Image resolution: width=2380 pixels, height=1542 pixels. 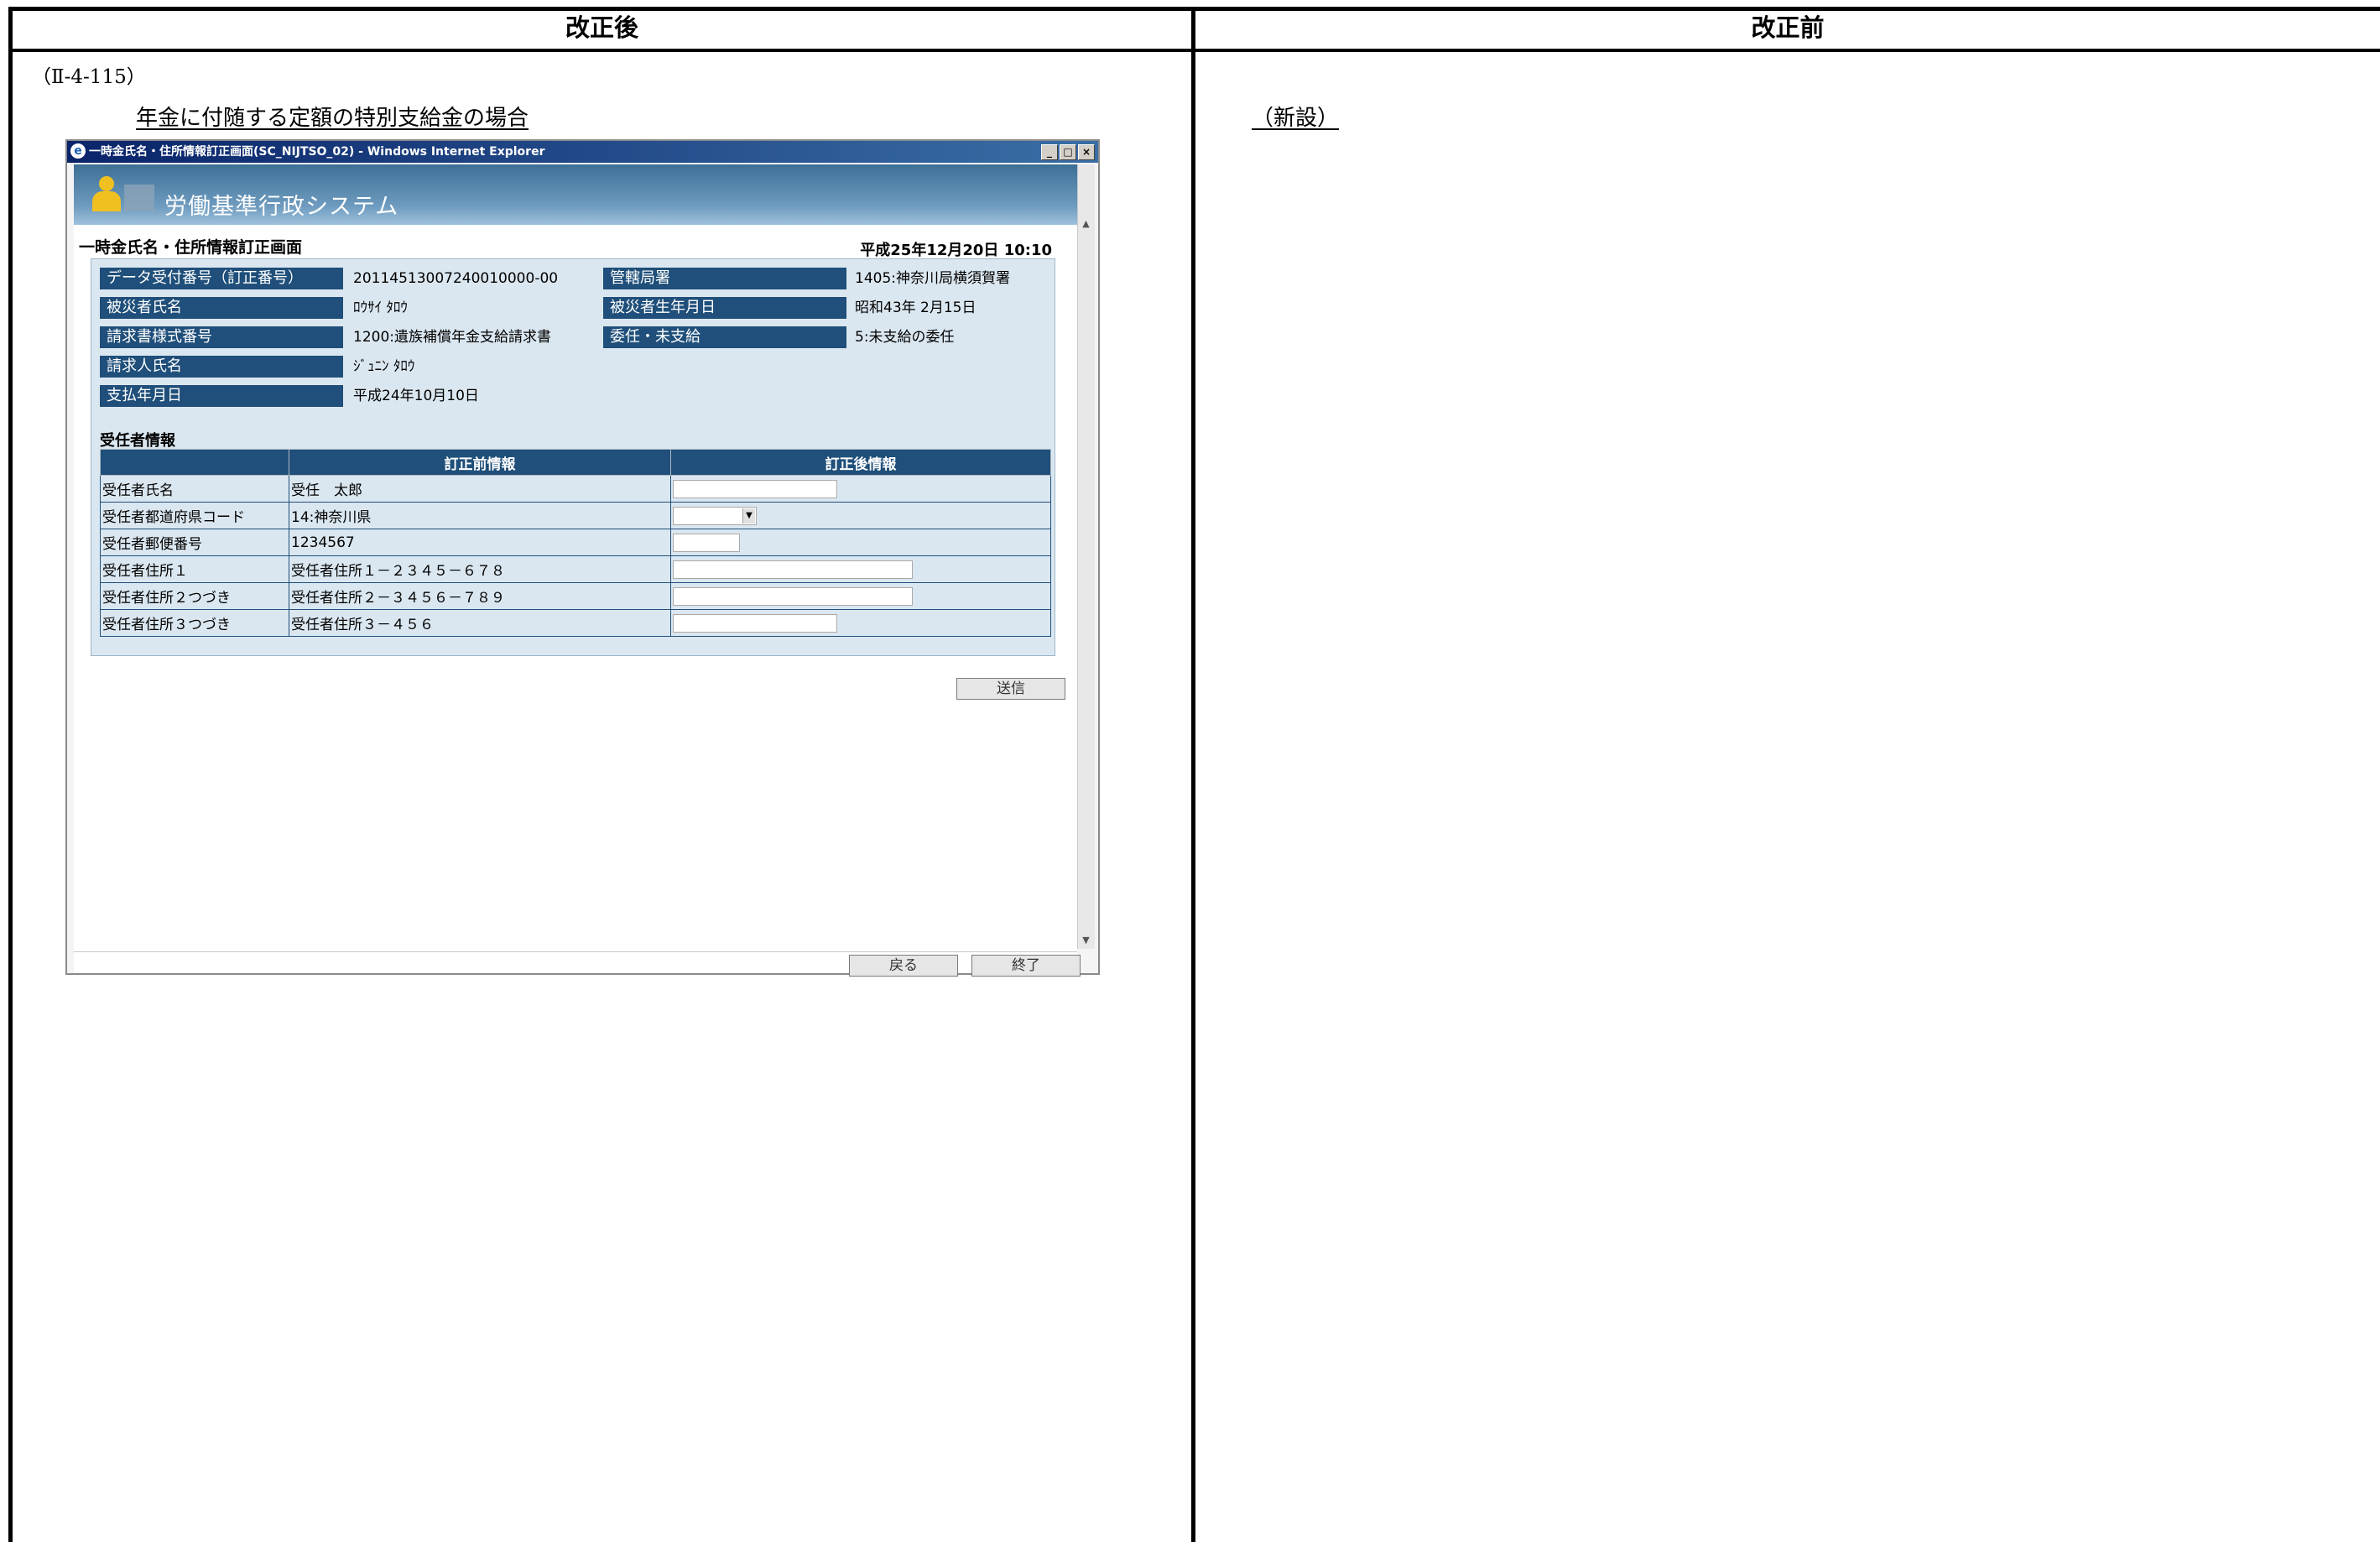 What do you see at coordinates (480, 462) in the screenshot?
I see `col-before-header: 訂正前情報` at bounding box center [480, 462].